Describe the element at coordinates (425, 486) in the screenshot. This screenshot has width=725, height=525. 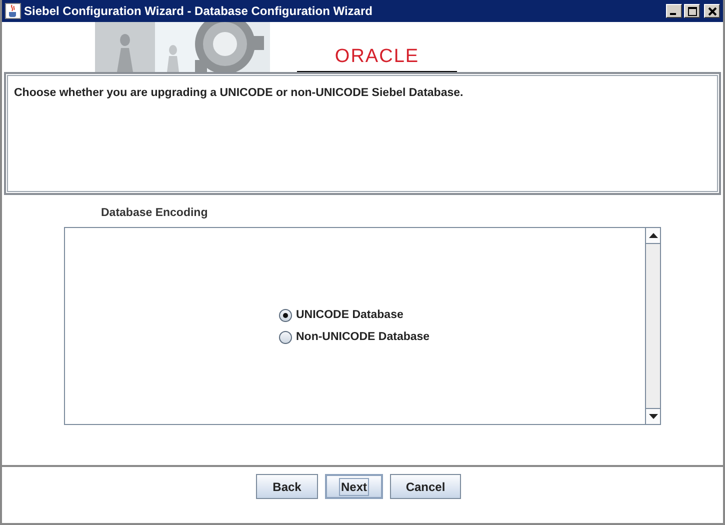
I see `wizard-button: Cancel` at that location.